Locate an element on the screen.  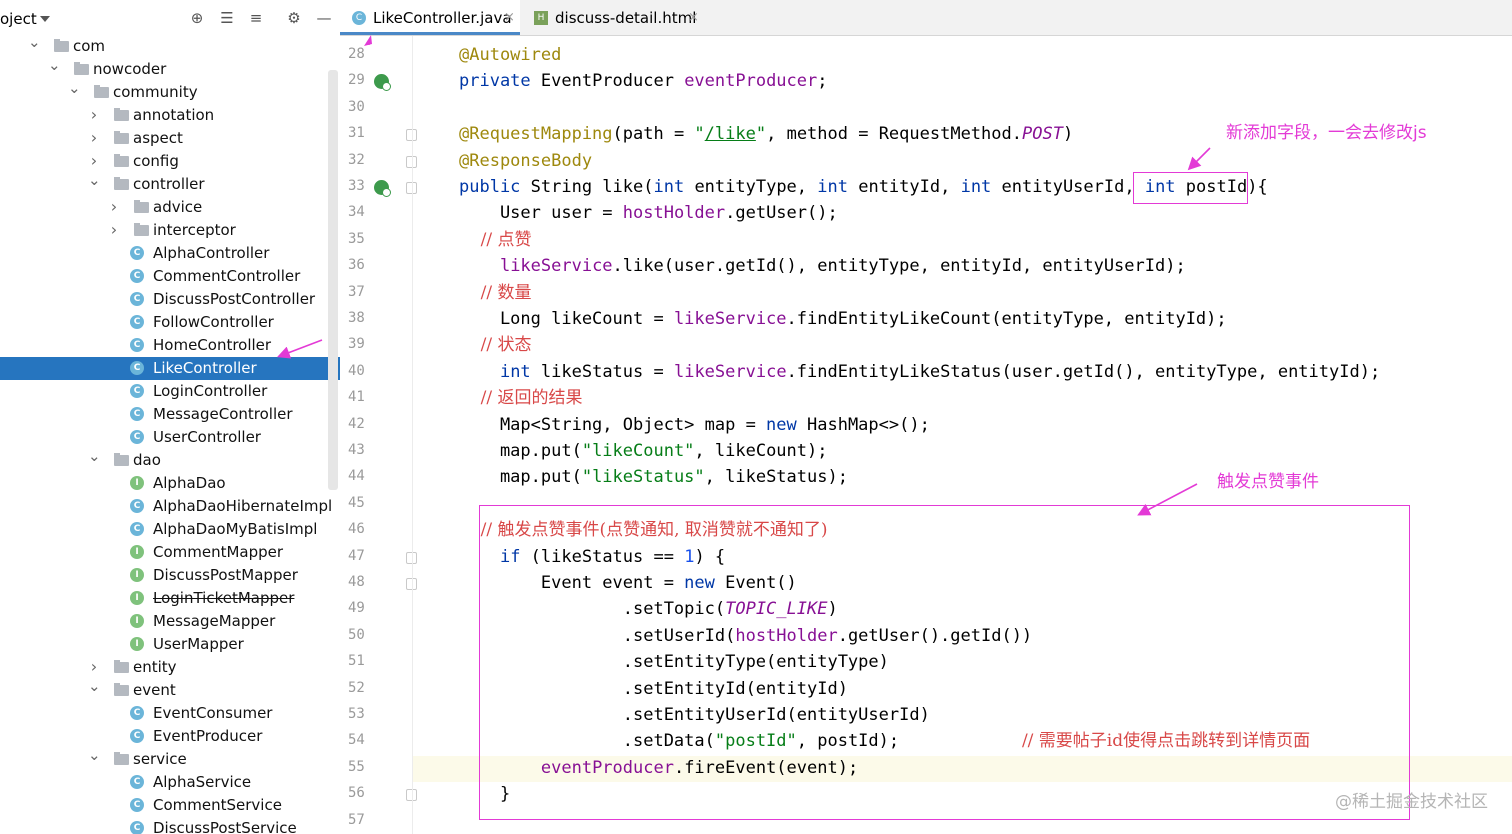
tree-item-label: dao is located at coordinates (147, 460).